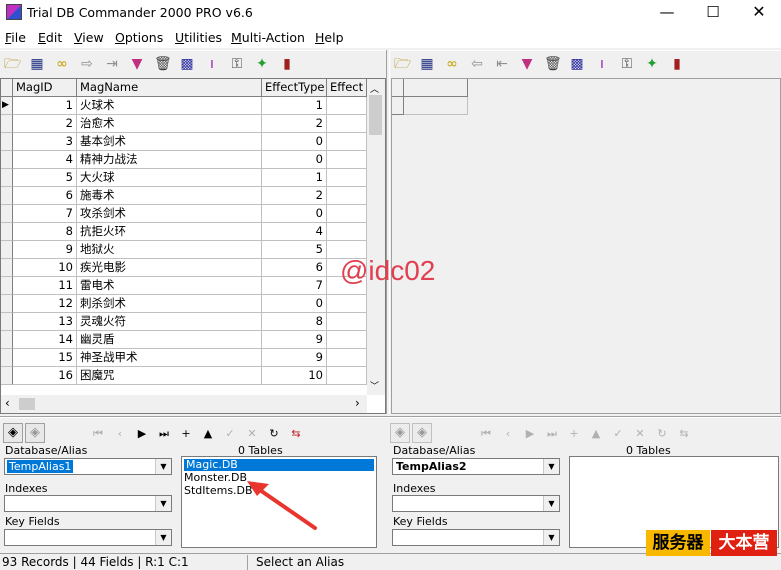  Describe the element at coordinates (45, 124) in the screenshot. I see `cell-magid: 2` at that location.